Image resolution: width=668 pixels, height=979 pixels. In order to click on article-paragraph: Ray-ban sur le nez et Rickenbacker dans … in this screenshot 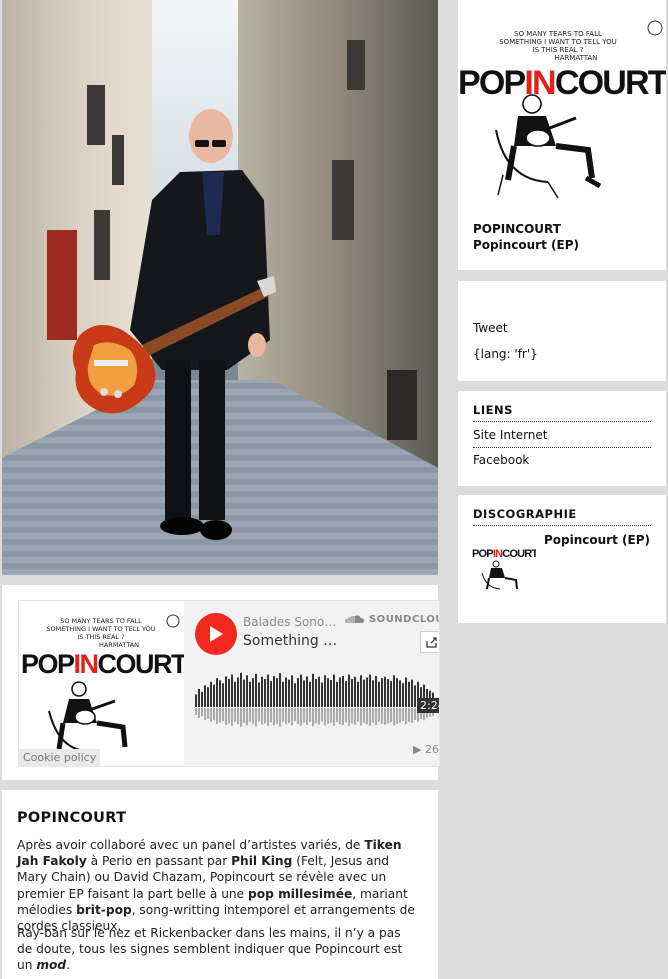, I will do `click(210, 949)`.